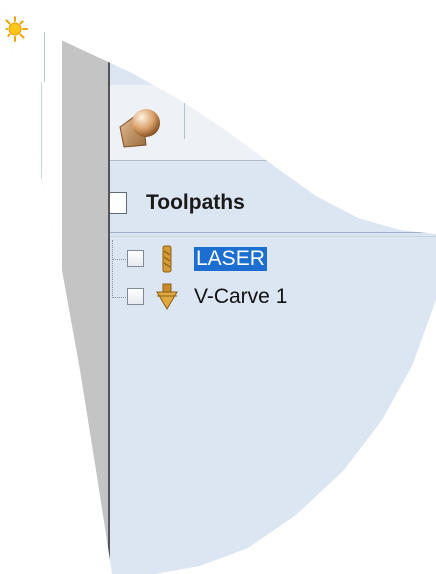 This screenshot has height=574, width=436. I want to click on header-divider, so click(273, 232).